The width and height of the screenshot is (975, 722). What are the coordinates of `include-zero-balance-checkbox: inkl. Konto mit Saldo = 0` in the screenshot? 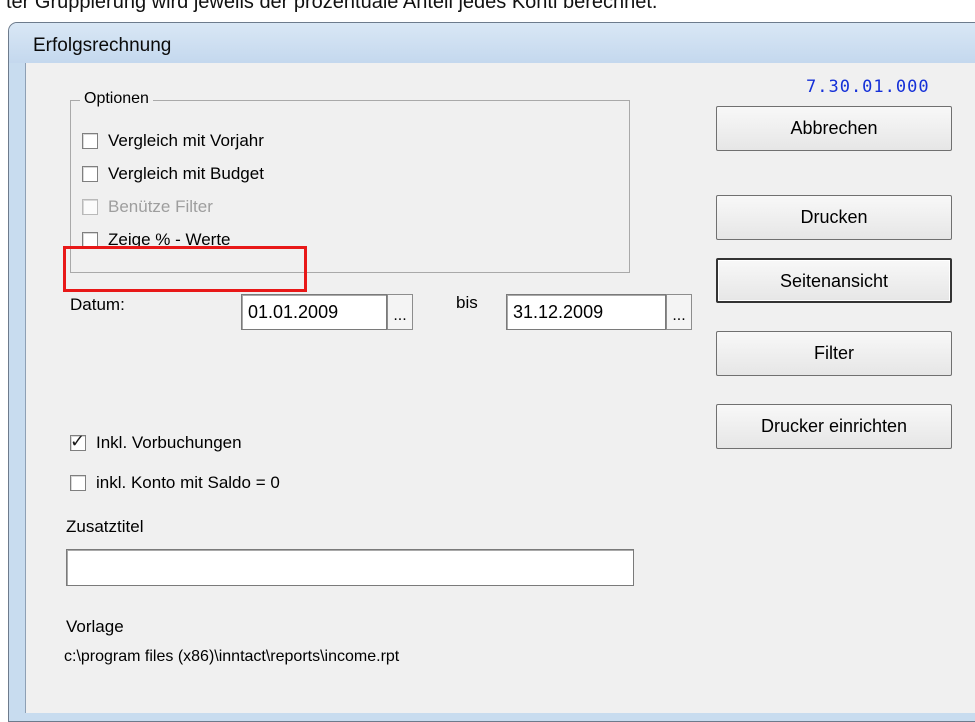 It's located at (175, 483).